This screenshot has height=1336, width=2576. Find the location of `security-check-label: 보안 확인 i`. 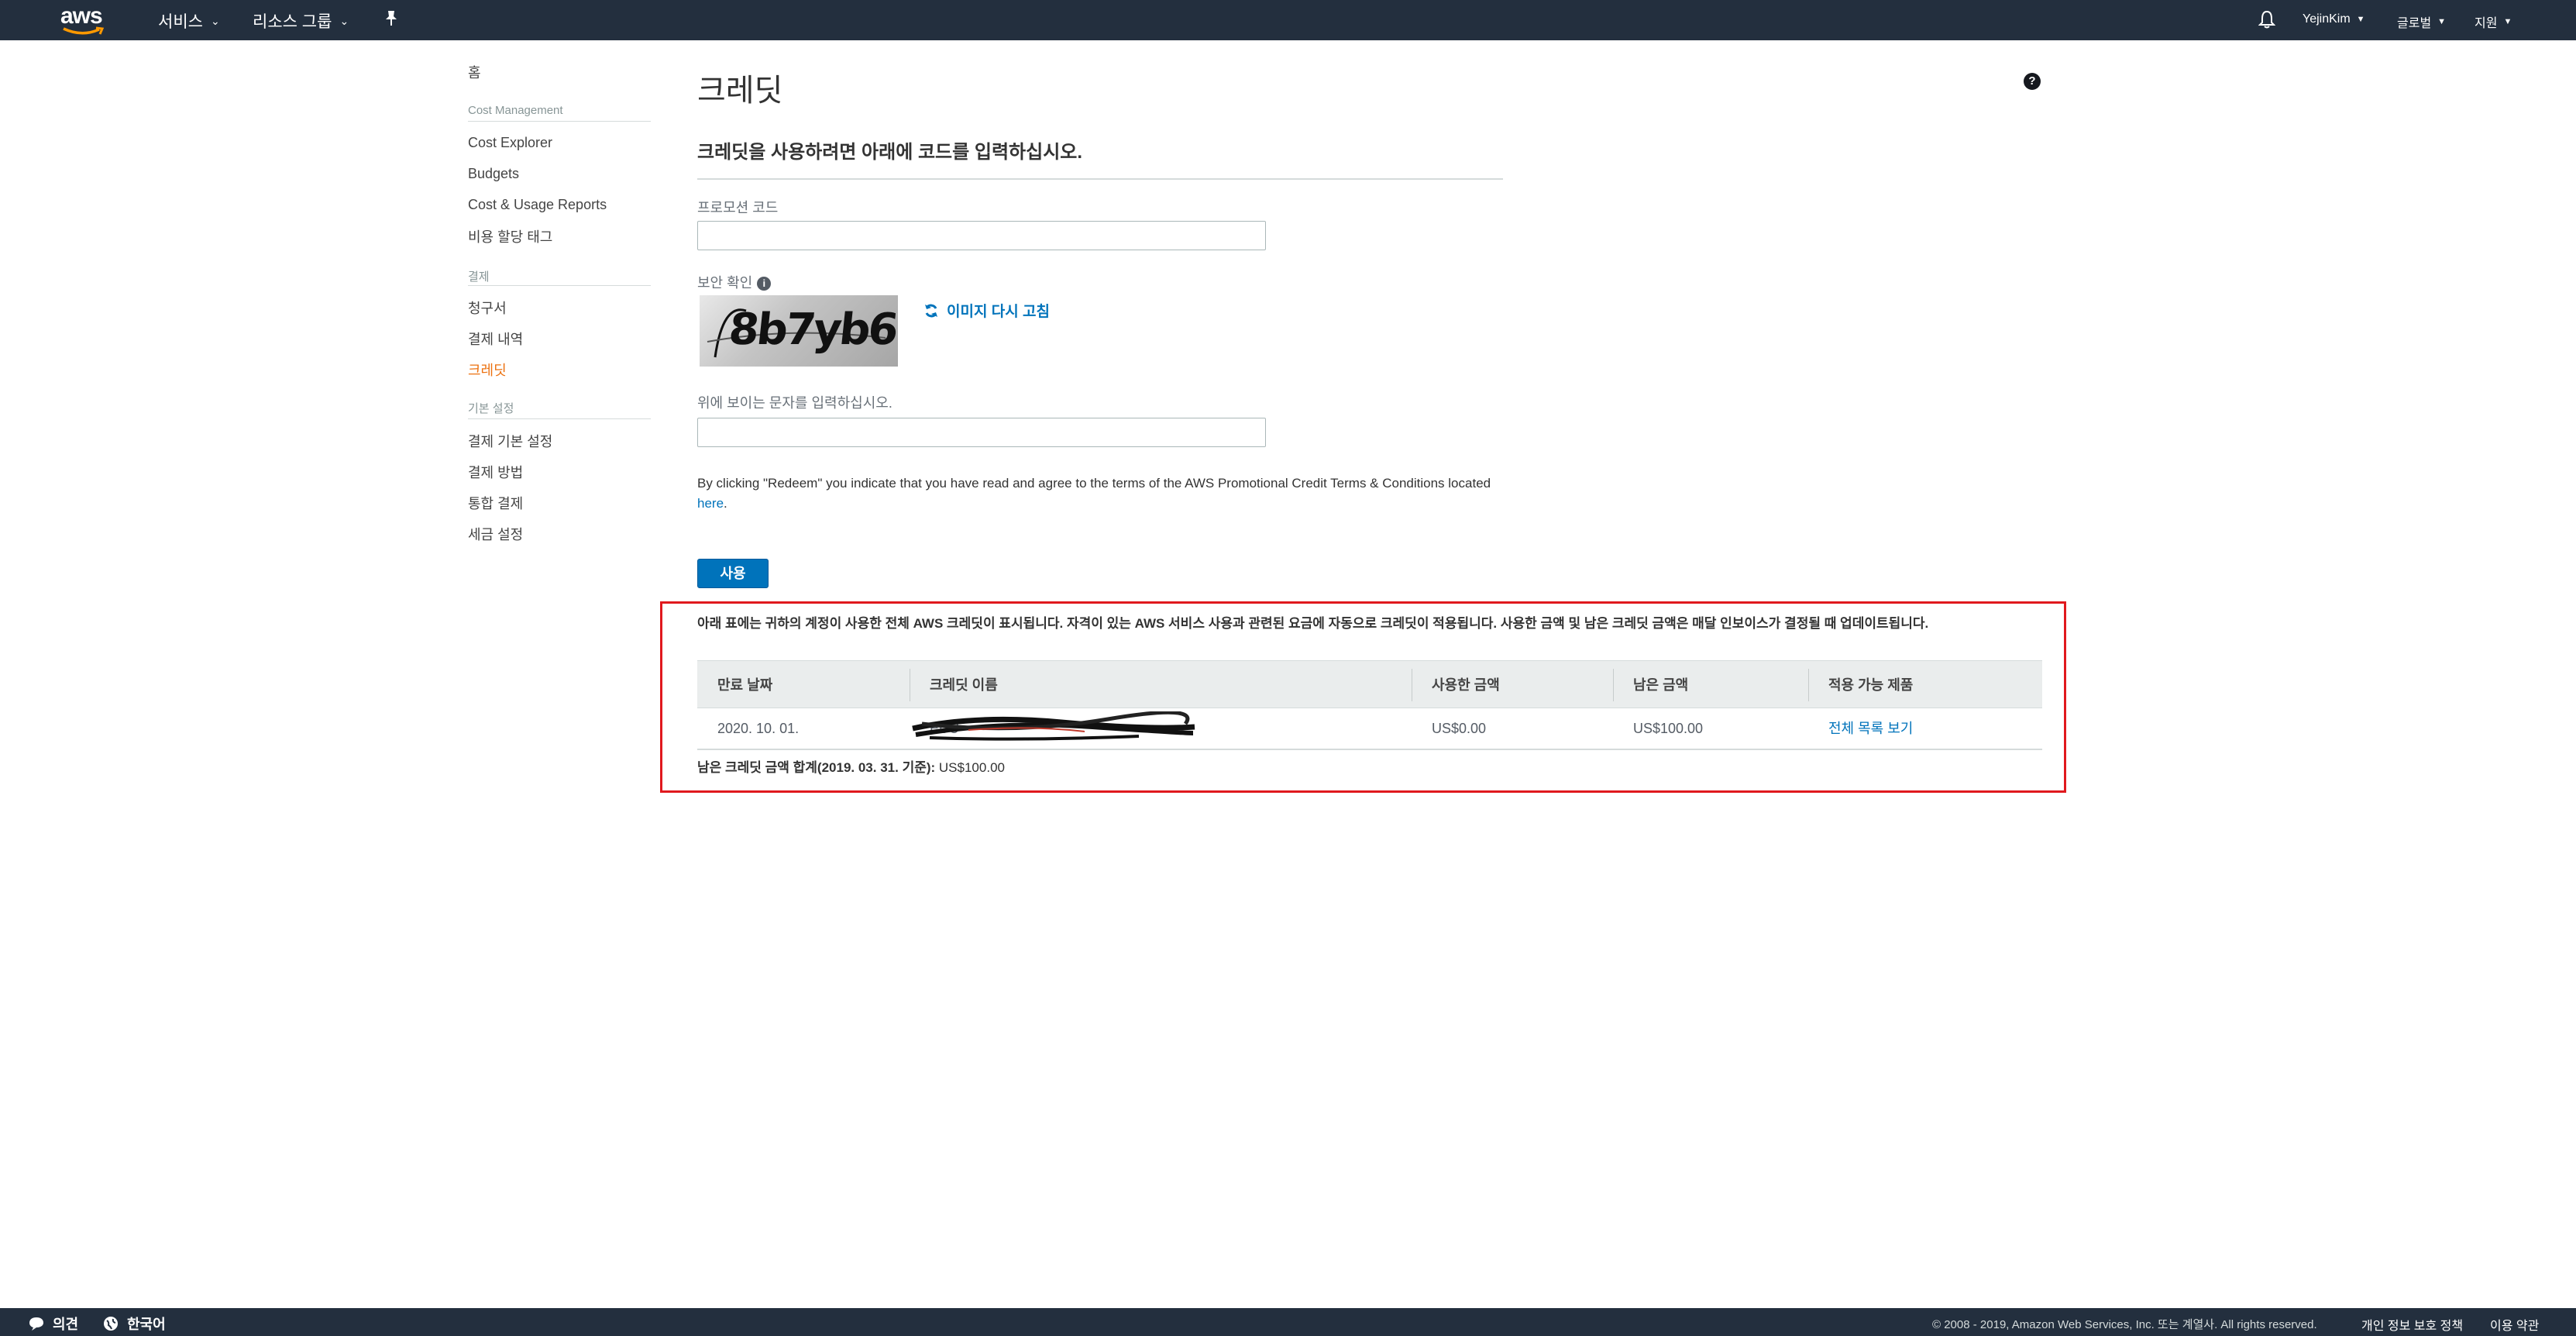

security-check-label: 보안 확인 i is located at coordinates (734, 282).